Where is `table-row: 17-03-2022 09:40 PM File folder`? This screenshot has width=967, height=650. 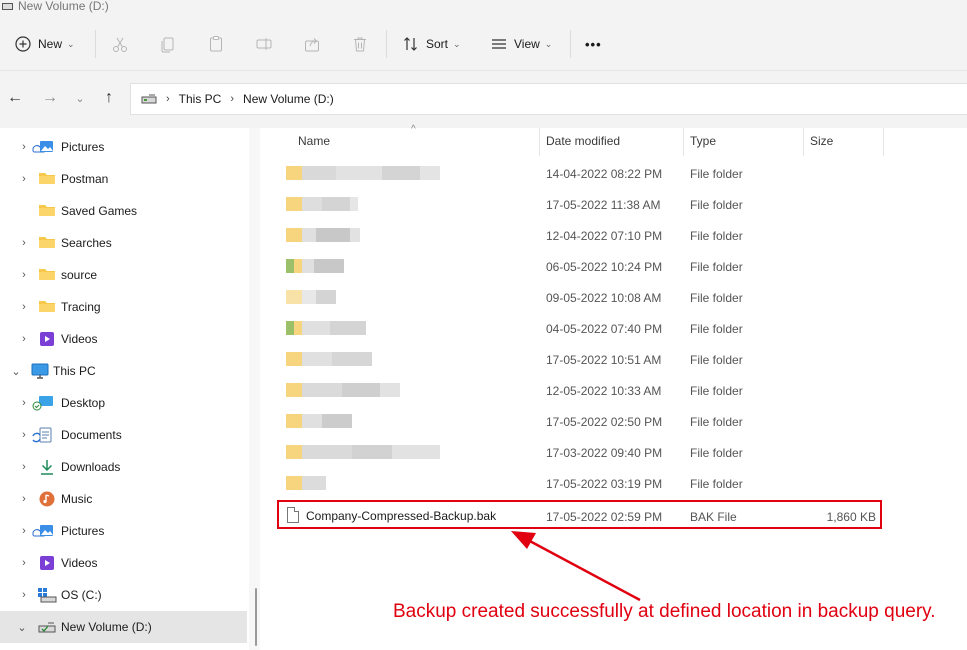
table-row: 17-03-2022 09:40 PM File folder is located at coordinates (622, 452).